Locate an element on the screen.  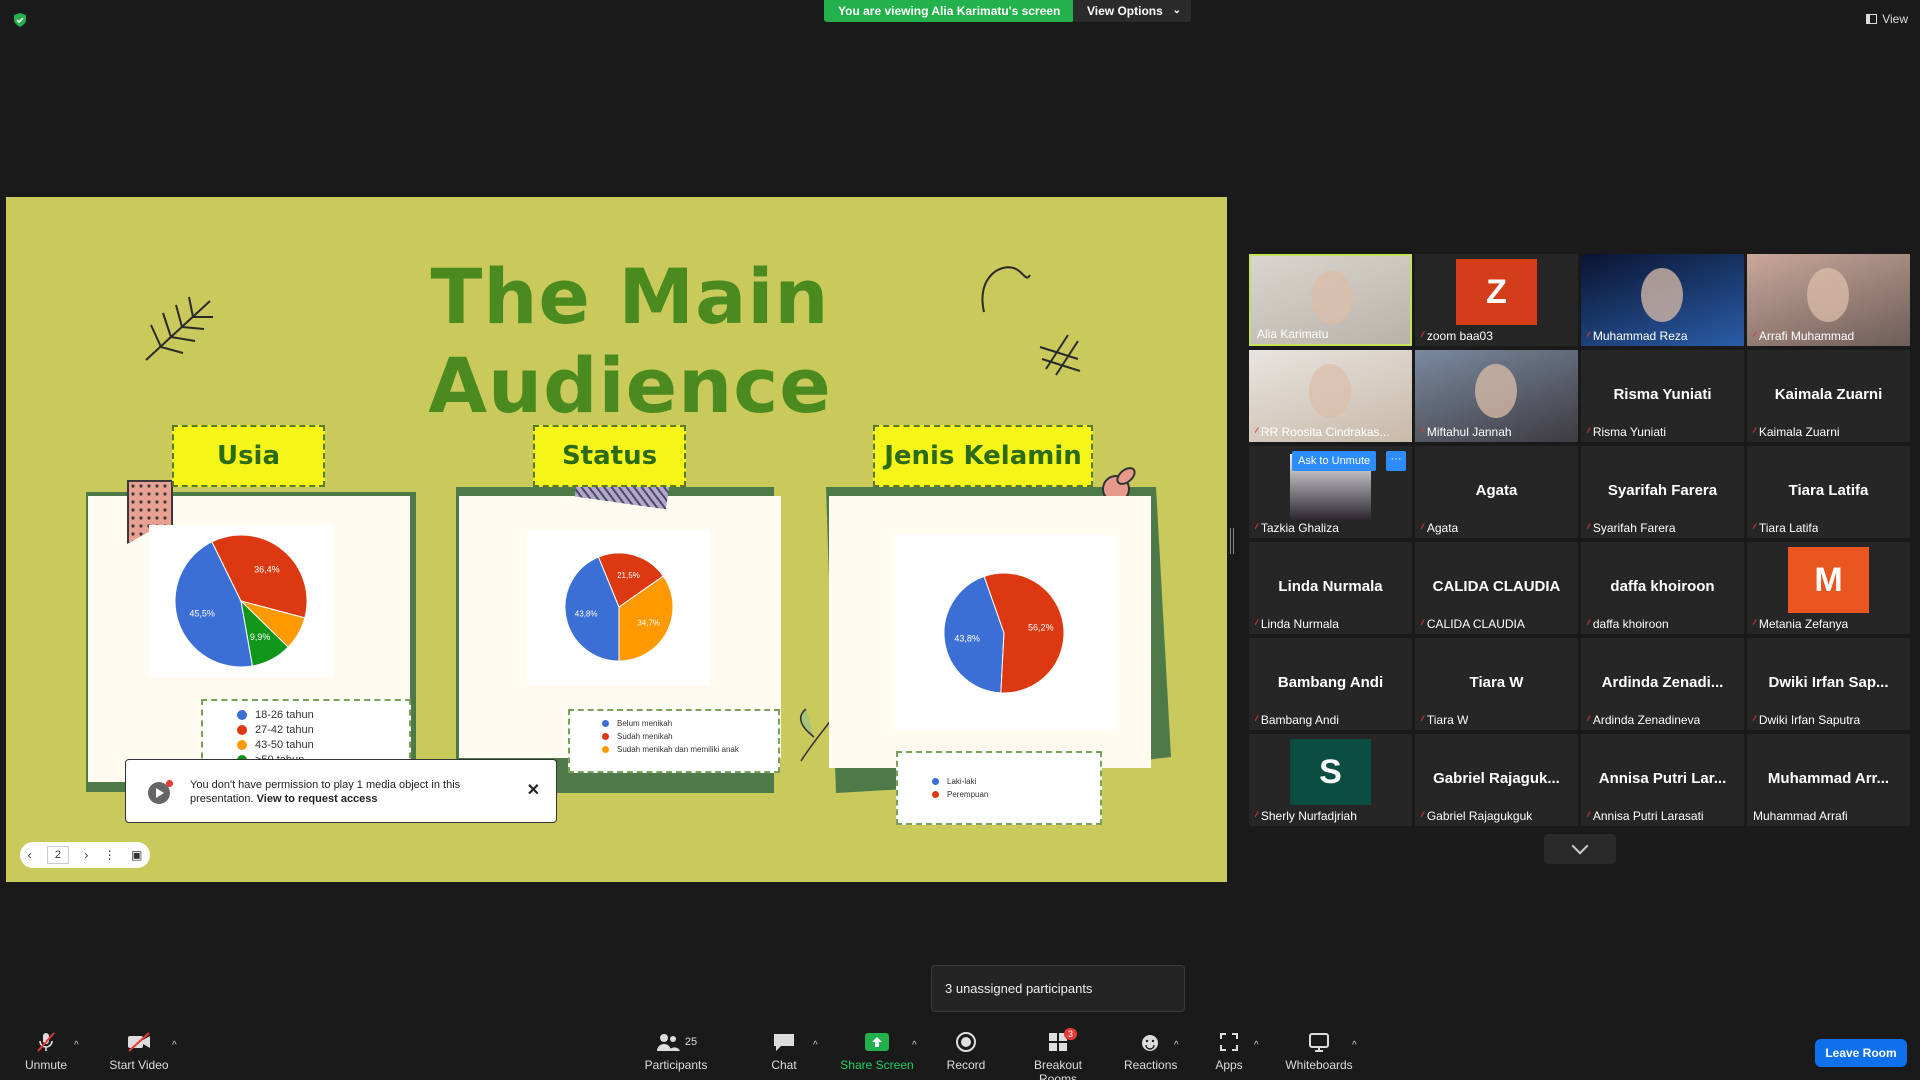
share-screen-button: Share Screen is located at coordinates (877, 1051).